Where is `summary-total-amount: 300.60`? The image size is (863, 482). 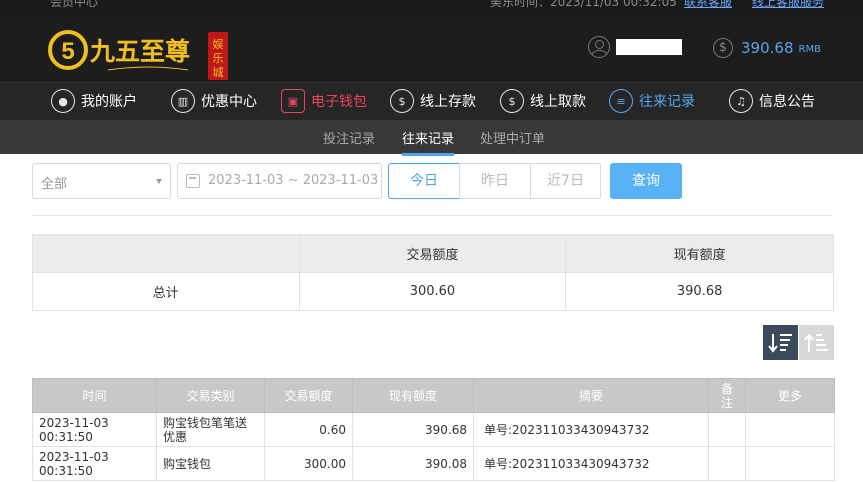 summary-total-amount: 300.60 is located at coordinates (432, 291).